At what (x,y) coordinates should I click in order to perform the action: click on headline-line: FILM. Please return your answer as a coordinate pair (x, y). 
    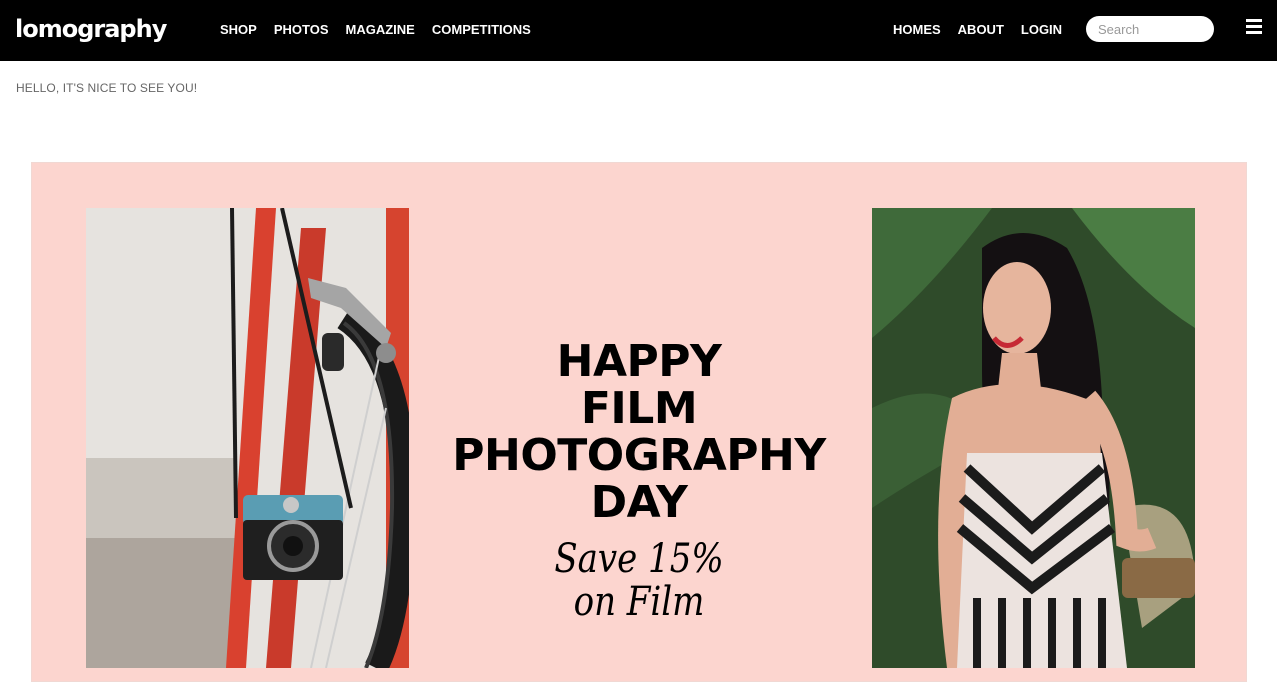
    Looking at the image, I should click on (639, 409).